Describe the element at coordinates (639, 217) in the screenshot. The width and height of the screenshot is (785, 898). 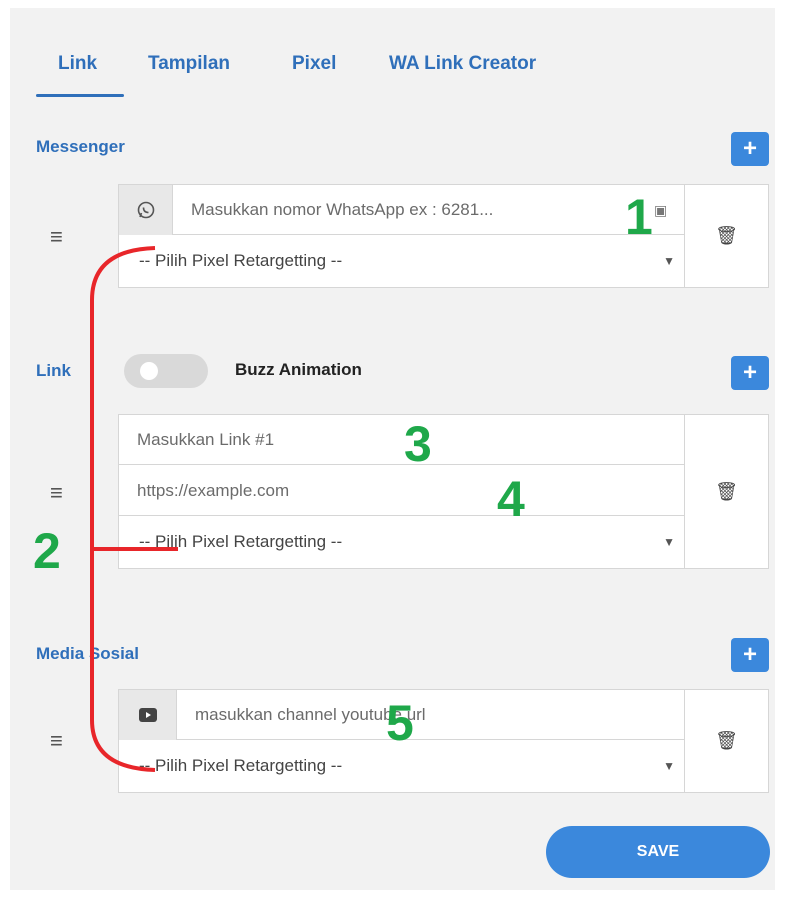
I see `annotation-number: 1` at that location.